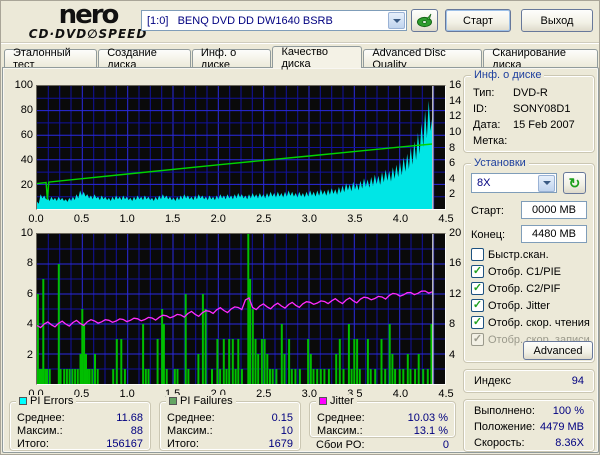  I want to click on stat-value: 156167, so click(124, 444).